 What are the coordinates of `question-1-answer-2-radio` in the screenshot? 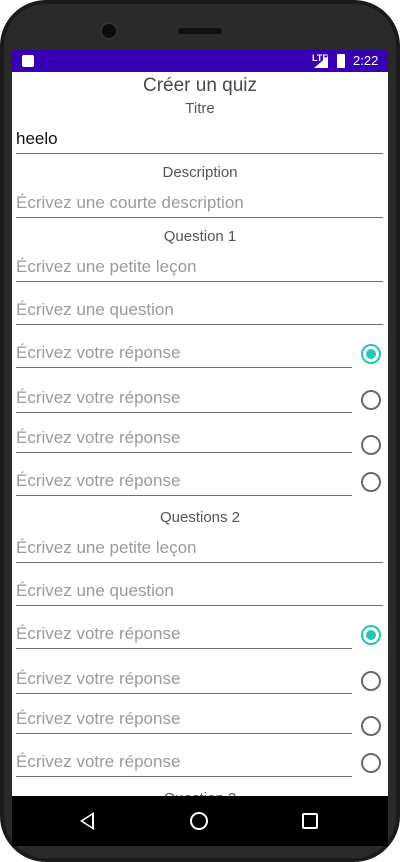 It's located at (371, 400).